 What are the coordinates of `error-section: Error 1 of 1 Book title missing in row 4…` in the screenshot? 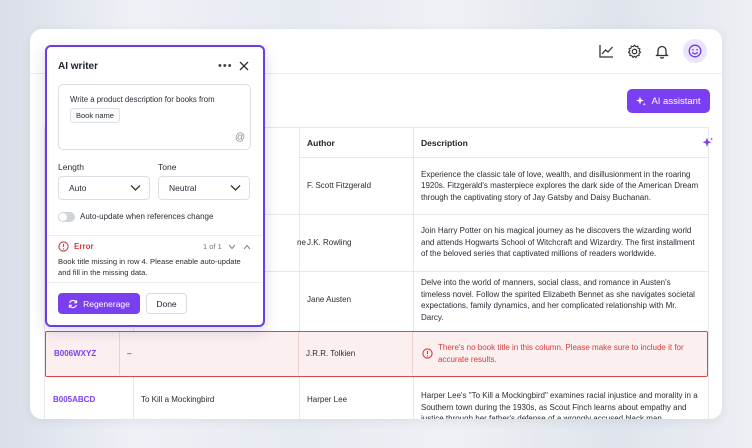 It's located at (154, 259).